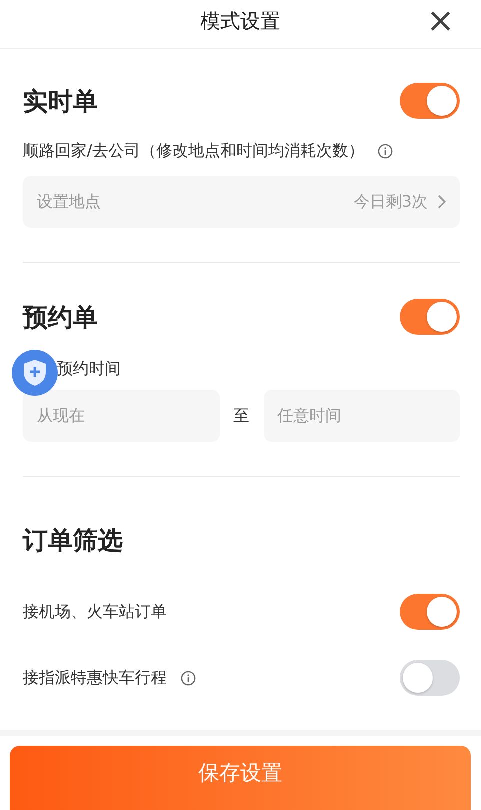 This screenshot has width=481, height=810. What do you see at coordinates (95, 612) in the screenshot?
I see `filter-option-label: 接机场、火车站订单` at bounding box center [95, 612].